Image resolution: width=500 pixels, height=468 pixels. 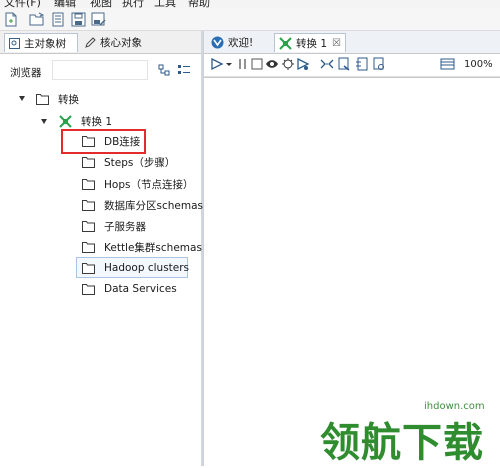 What do you see at coordinates (90, 42) in the screenshot?
I see `pencil-icon` at bounding box center [90, 42].